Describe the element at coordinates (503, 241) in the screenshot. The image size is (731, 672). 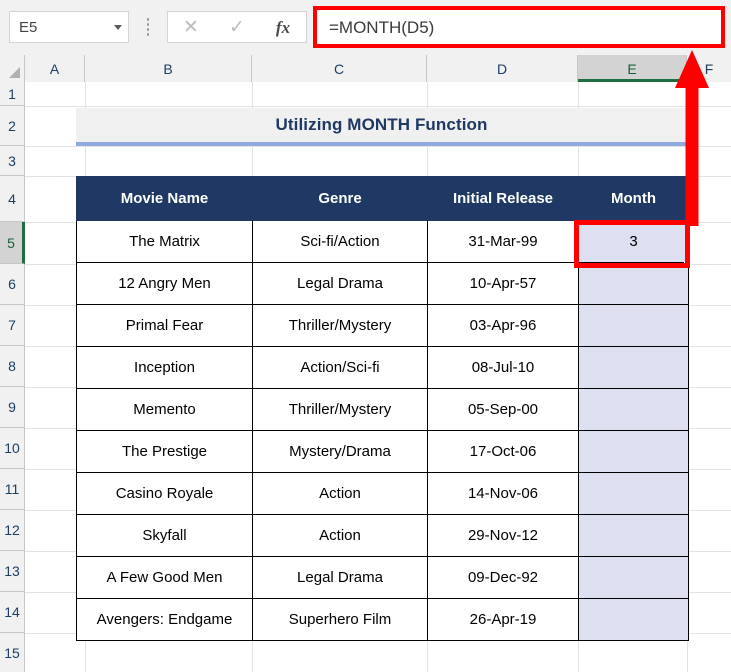
I see `cell-release: 31-Mar-99` at that location.